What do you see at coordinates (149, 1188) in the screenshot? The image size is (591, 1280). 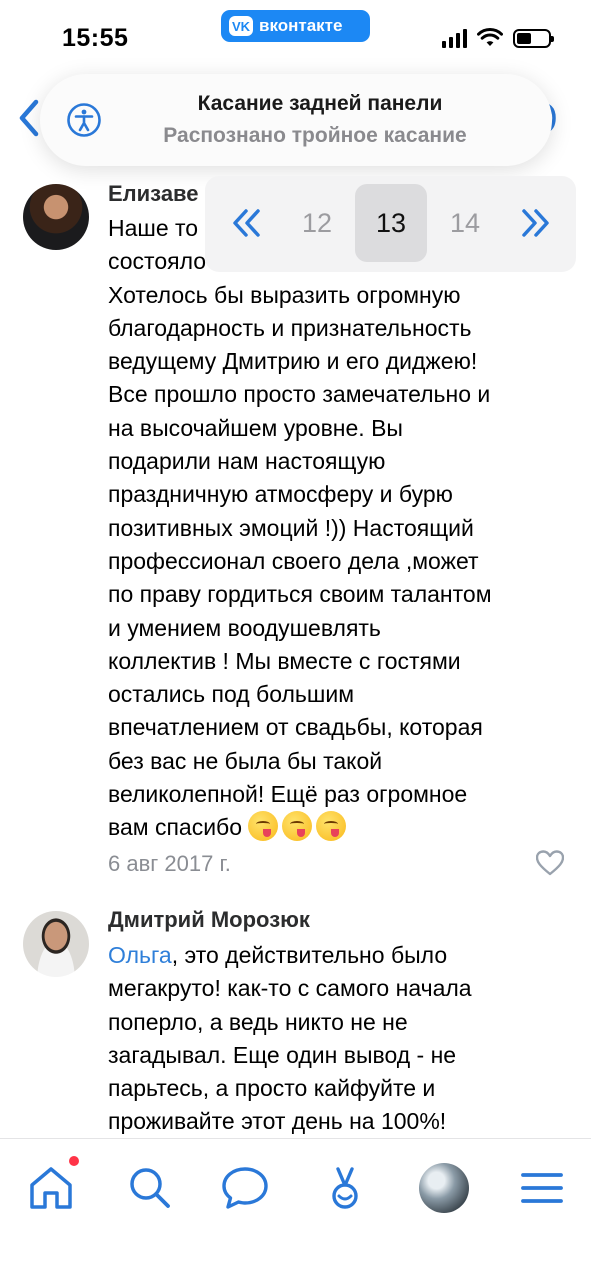 I see `search-icon` at bounding box center [149, 1188].